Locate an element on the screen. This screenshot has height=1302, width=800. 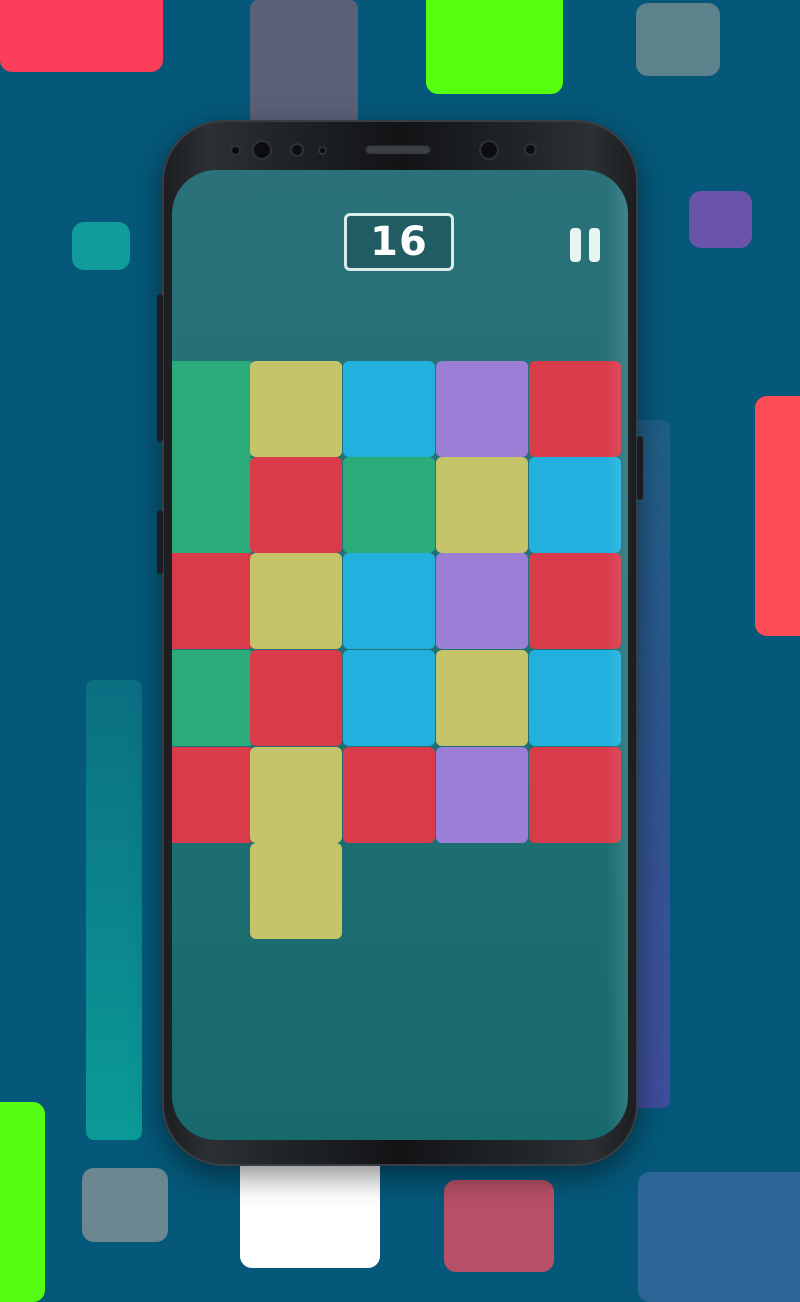
power-button is located at coordinates (640, 468).